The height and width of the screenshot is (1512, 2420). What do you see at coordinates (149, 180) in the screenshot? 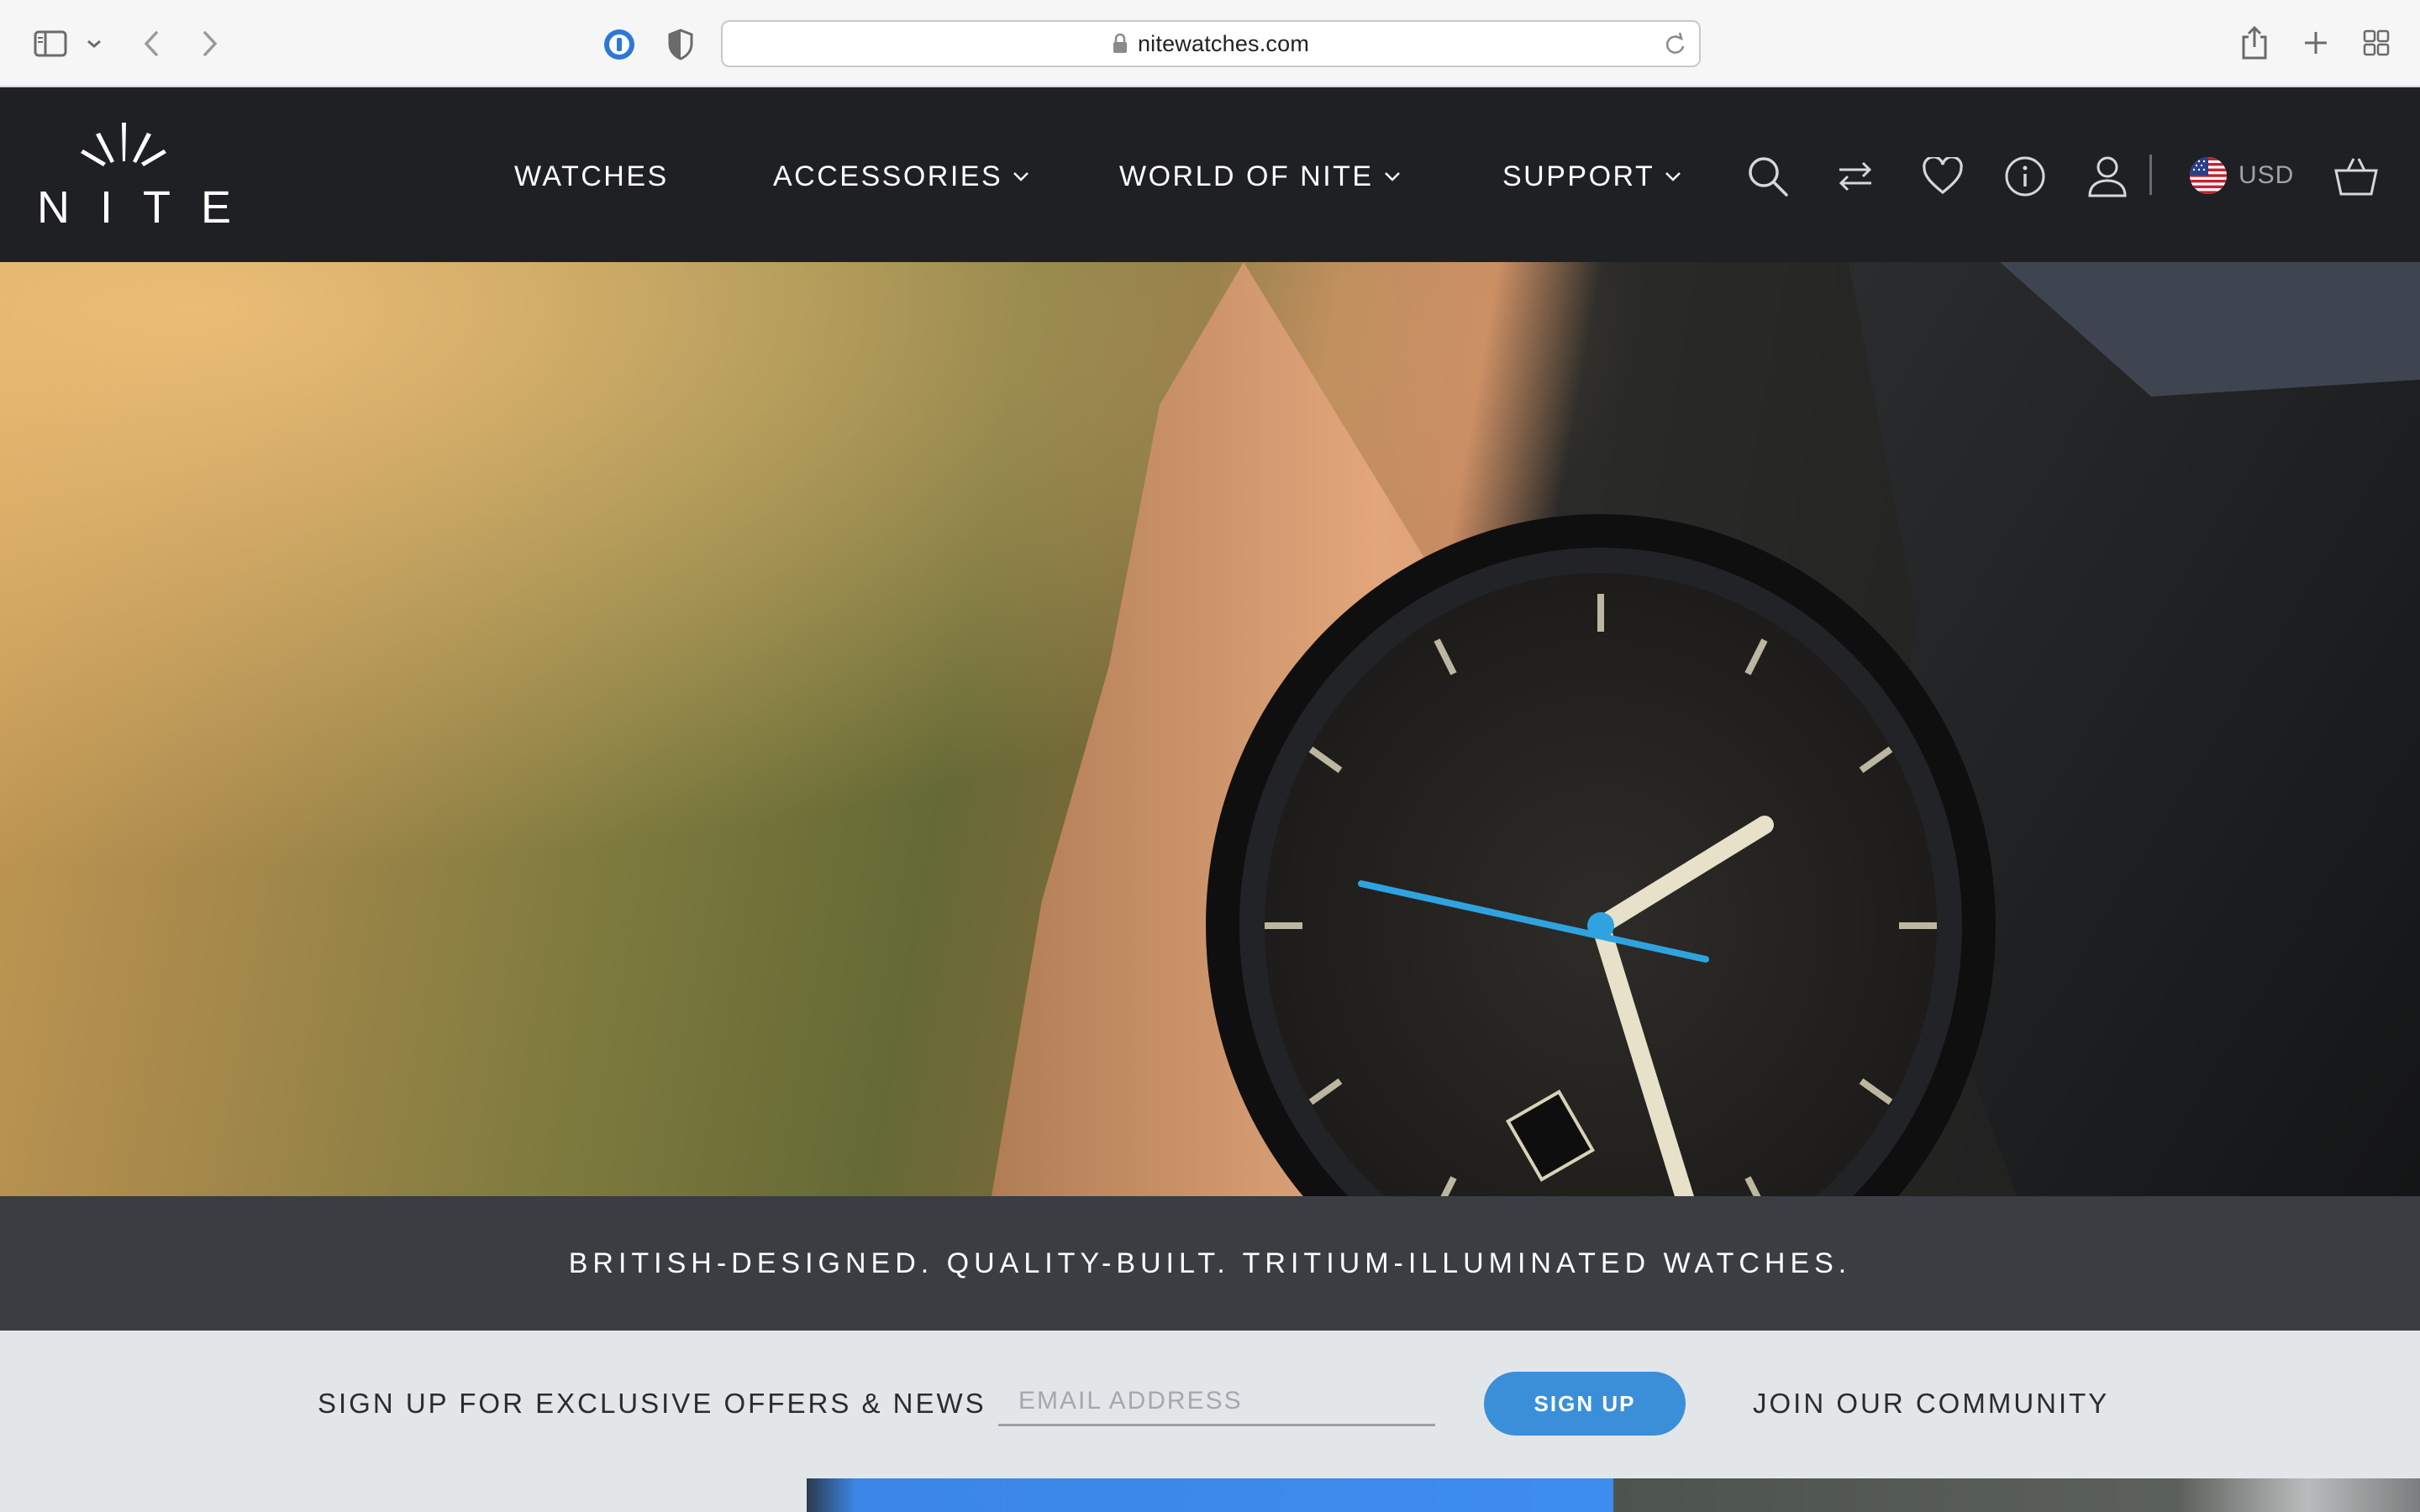
I see `nite-logo: NITE` at bounding box center [149, 180].